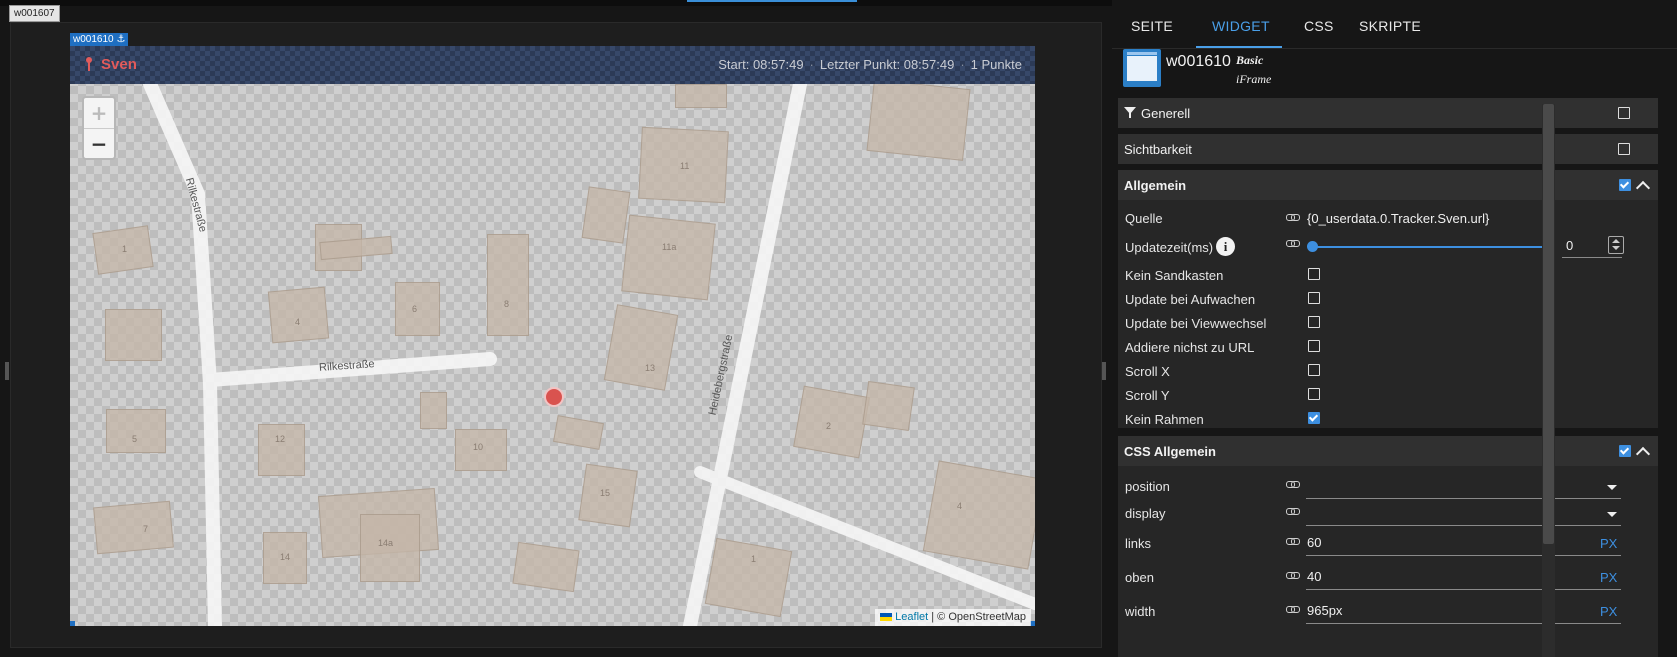 Image resolution: width=1677 pixels, height=657 pixels. I want to click on osm-attribution: | © OpenStreetMap, so click(978, 617).